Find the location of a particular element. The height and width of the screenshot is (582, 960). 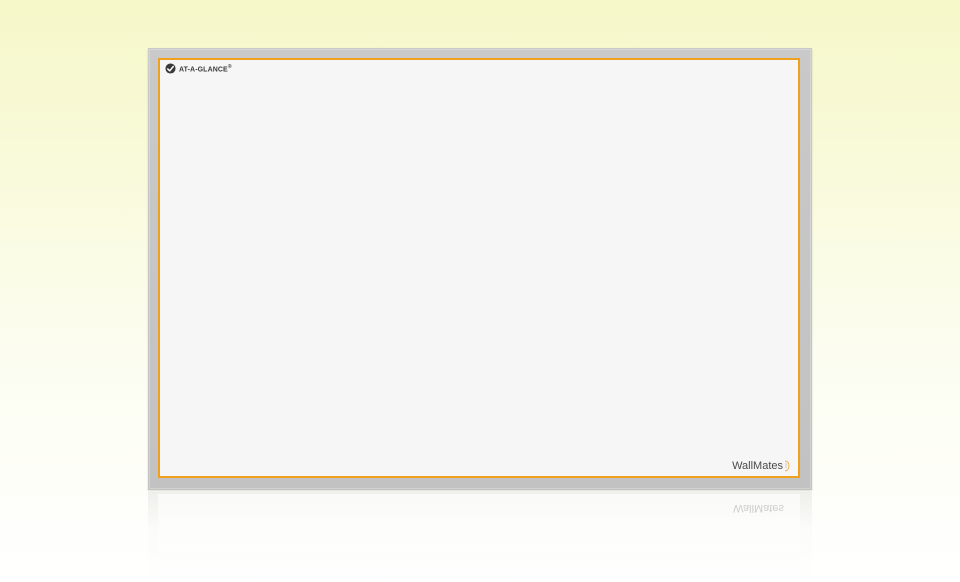

registered-mark: ® is located at coordinates (229, 66).